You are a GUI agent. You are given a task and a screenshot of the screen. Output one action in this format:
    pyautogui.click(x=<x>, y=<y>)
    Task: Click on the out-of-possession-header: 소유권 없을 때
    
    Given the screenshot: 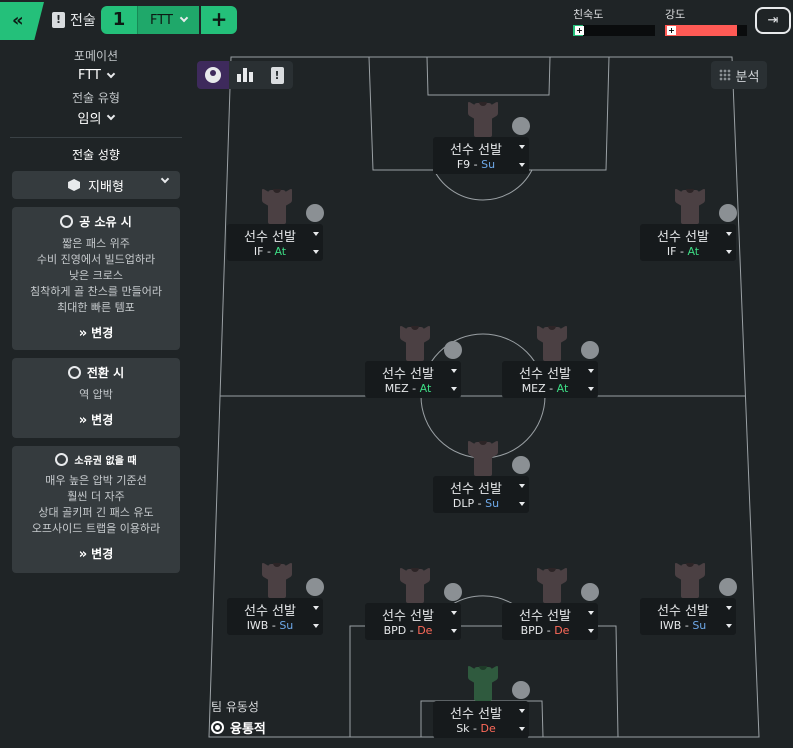 What is the action you would take?
    pyautogui.click(x=96, y=459)
    